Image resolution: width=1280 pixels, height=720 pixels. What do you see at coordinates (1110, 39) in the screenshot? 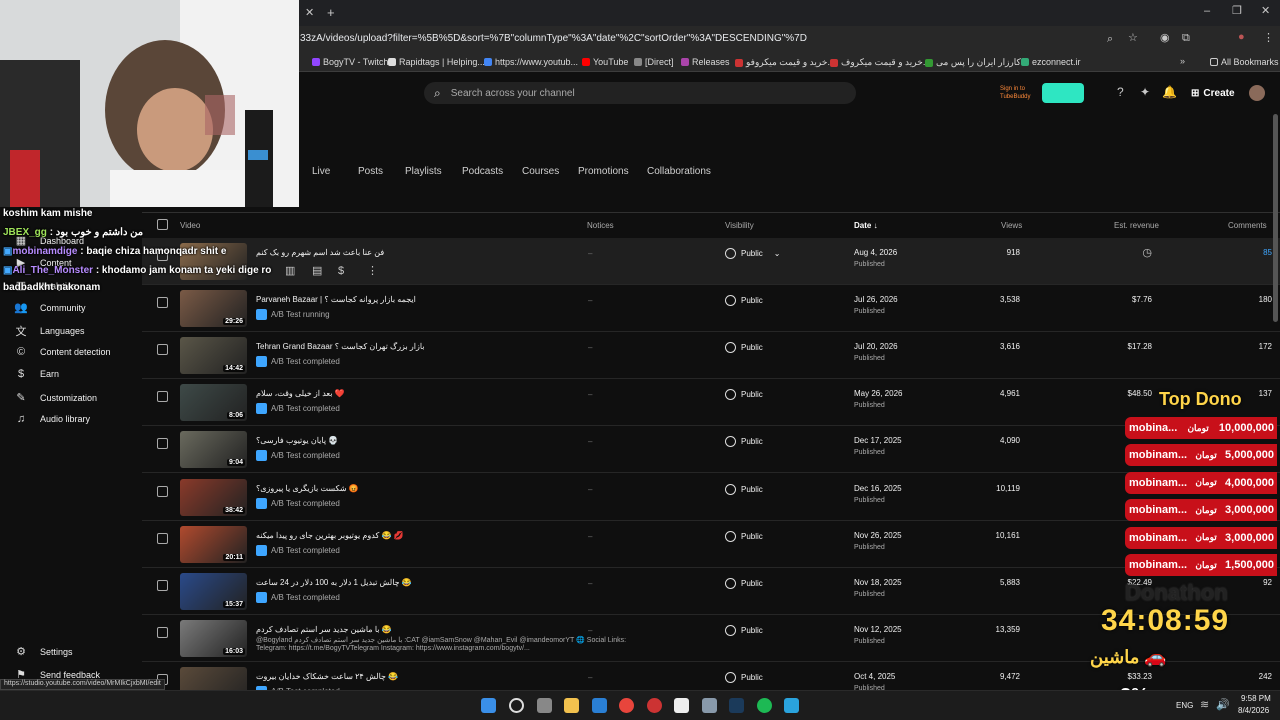
I see `zoom-icon: ⌕` at bounding box center [1110, 39].